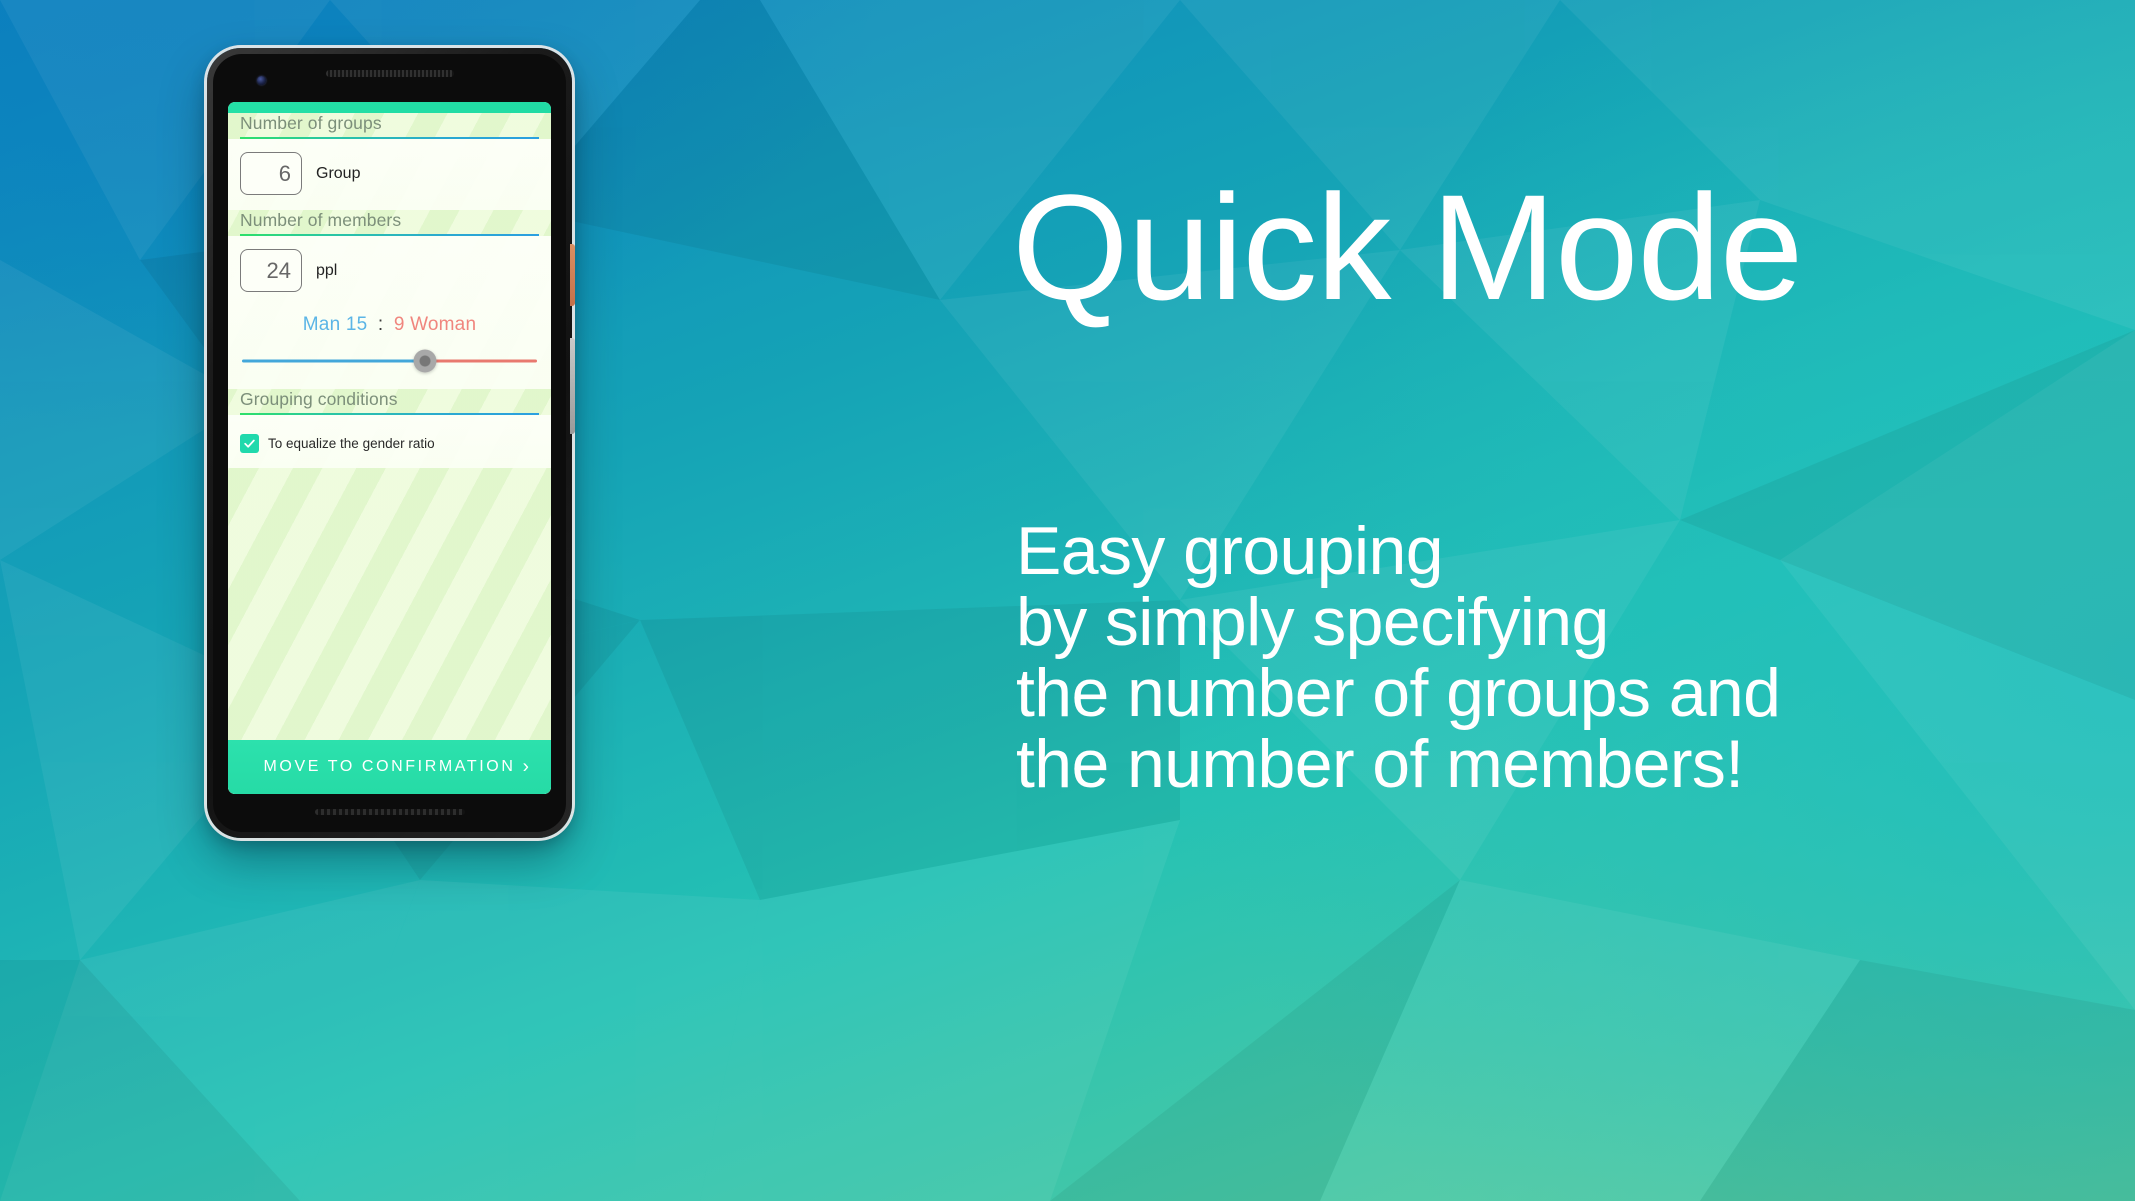  I want to click on slider-track-man, so click(335, 361).